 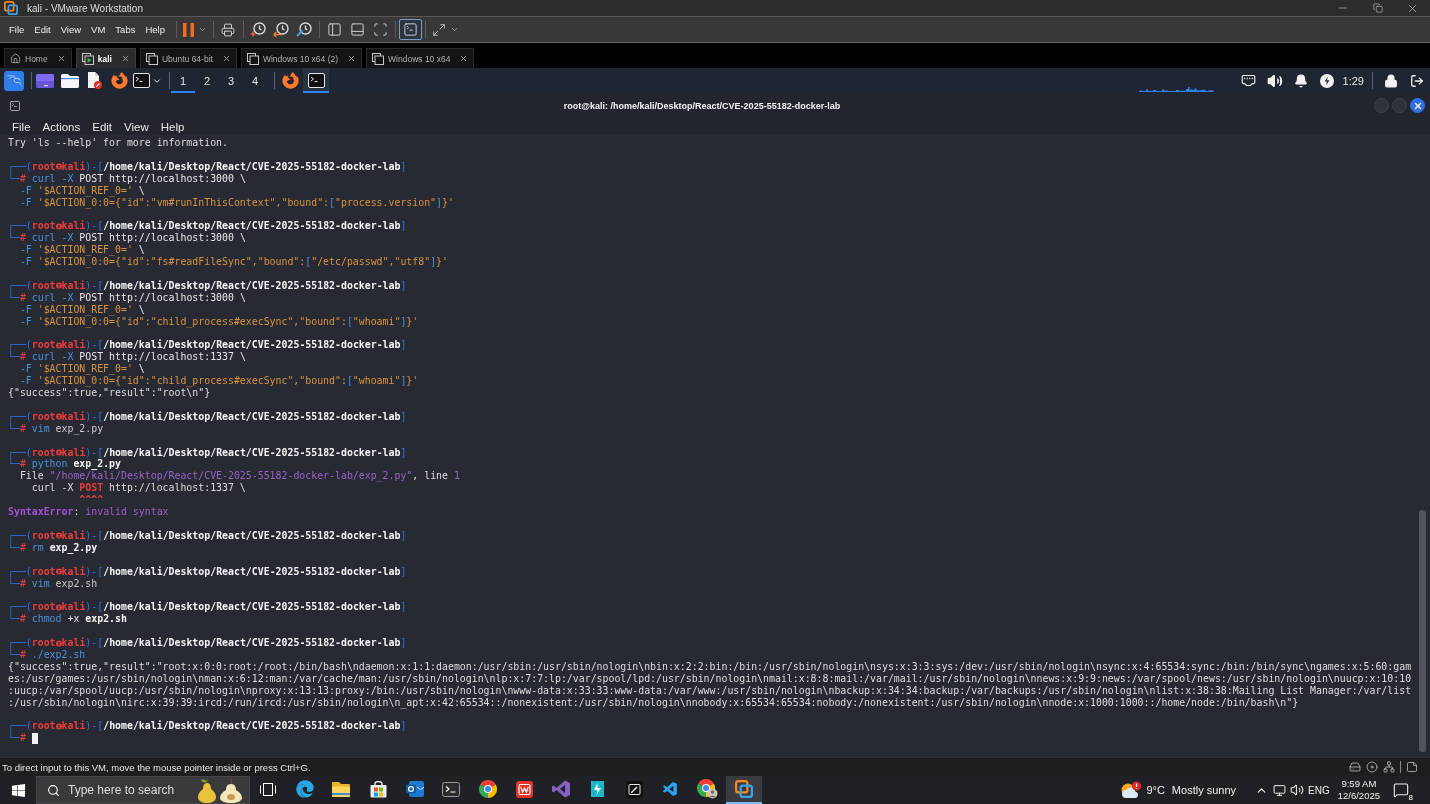 I want to click on terminal-line: {"success":true,"result":"root:x:0:0:root:/root:/bin/bash\ndaemon:x:1:1:daemon:/usr/sbin:/usr/sbin/nologin\nbin:x:2:2:bin:/bin:/usr/sbin/nologin\nsys:x:3:3:sys:/dev:/usr/sbin/nologin\nsync:x:4:65534:sync:/bin:/bin/sync\ngames:x:5:60:gam, so click(x=710, y=666).